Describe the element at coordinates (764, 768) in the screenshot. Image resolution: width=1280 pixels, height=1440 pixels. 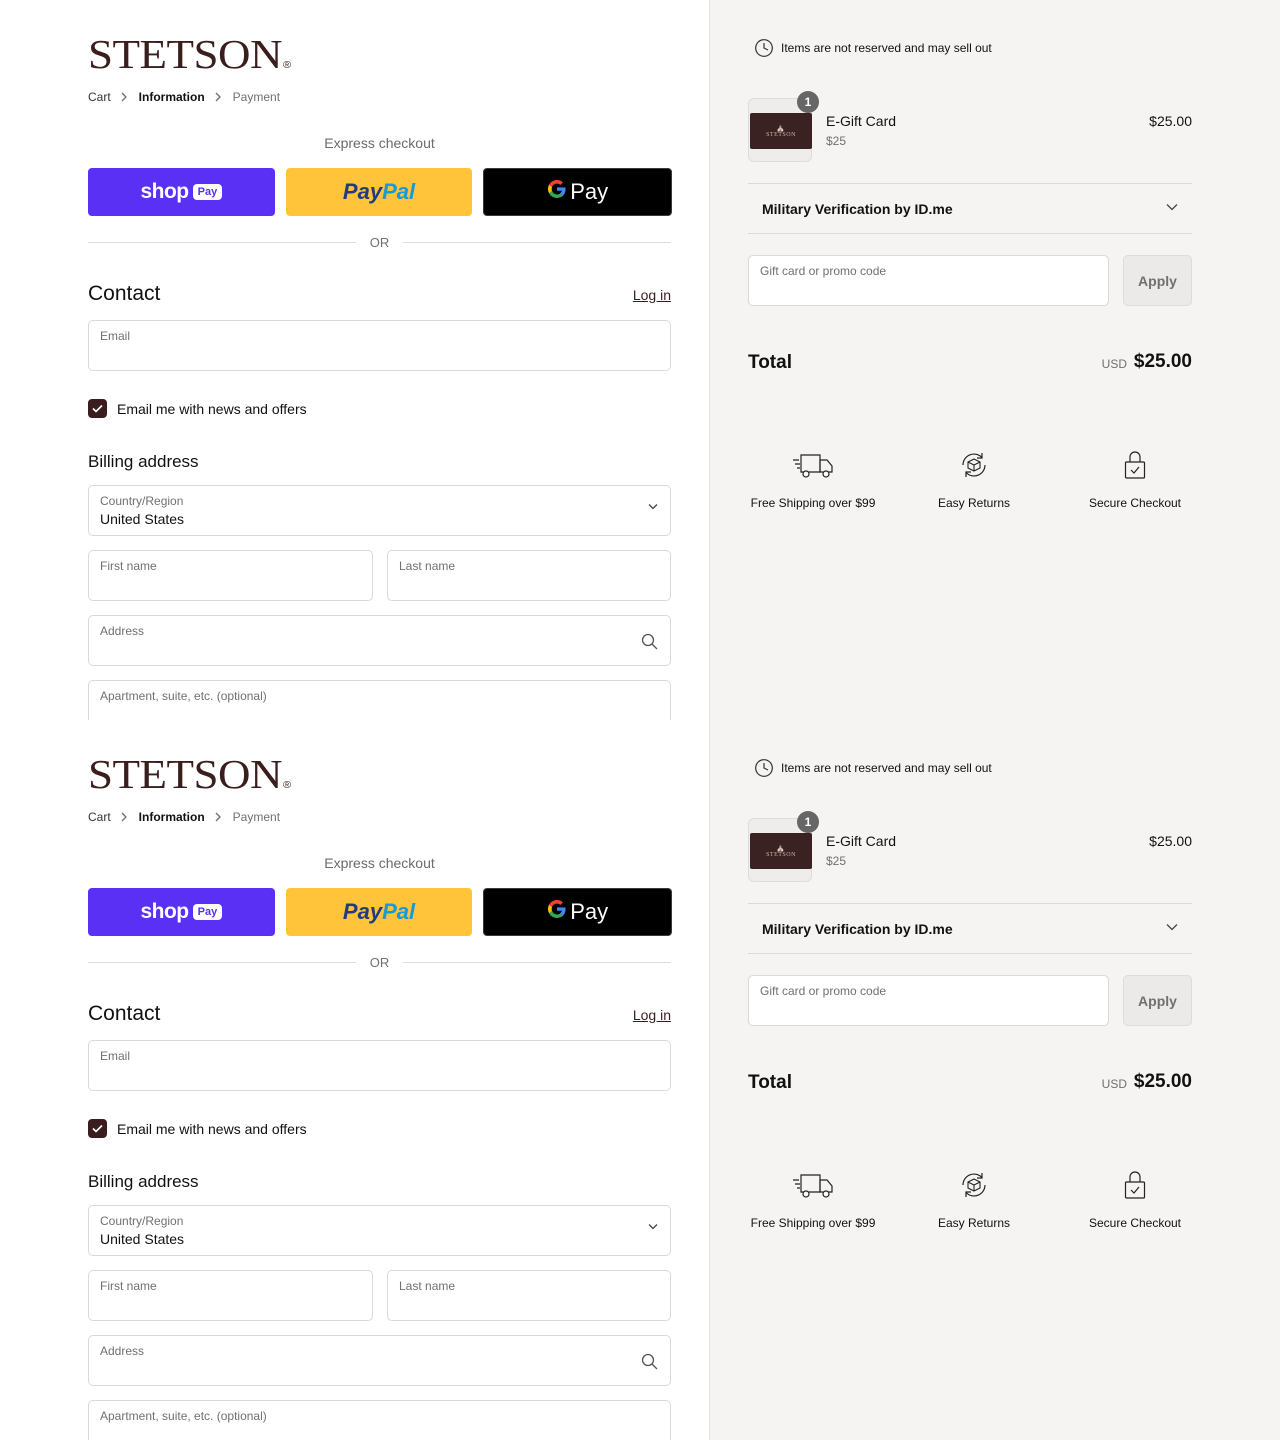
I see `clock-icon` at that location.